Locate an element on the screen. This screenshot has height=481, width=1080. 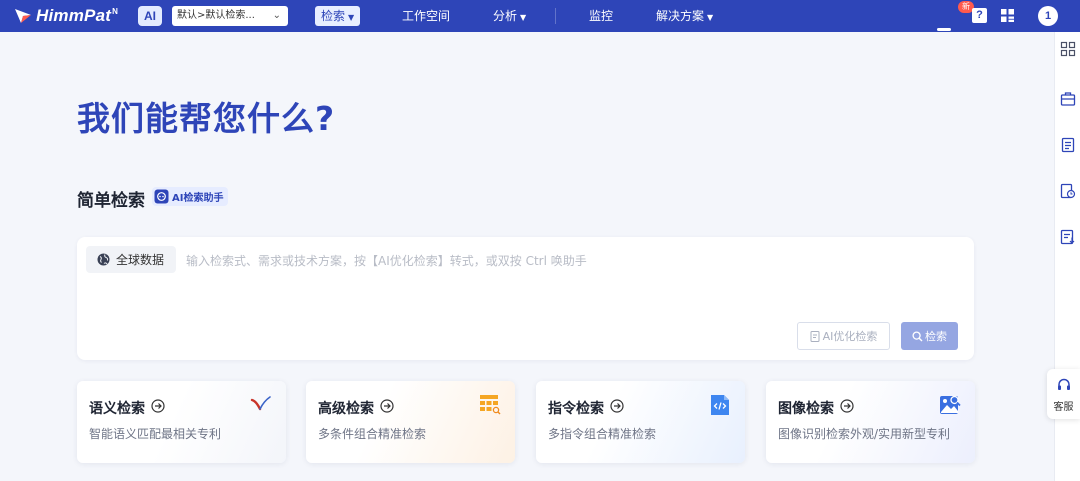
nav-solutions: 解决方案 ▼ is located at coordinates (684, 16).